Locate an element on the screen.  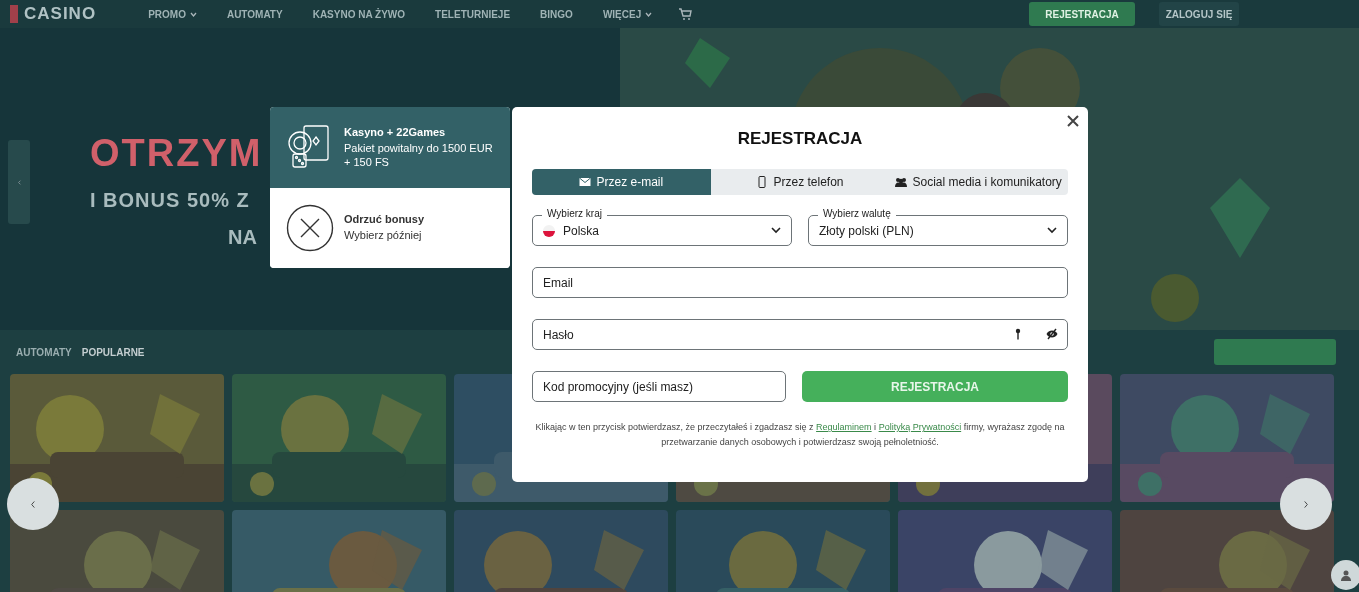
bonus-description: Wybierz później is located at coordinates (383, 235).